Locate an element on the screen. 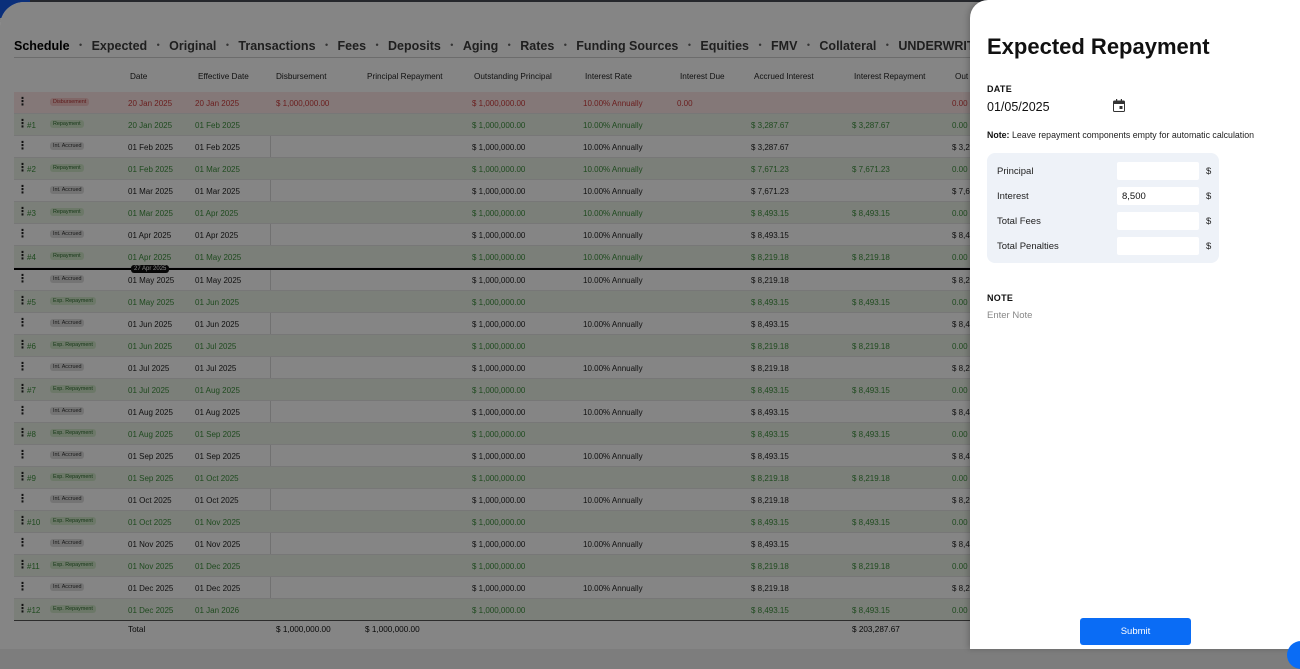 Image resolution: width=1300 pixels, height=669 pixels. tab-transactions: Transactions is located at coordinates (276, 46).